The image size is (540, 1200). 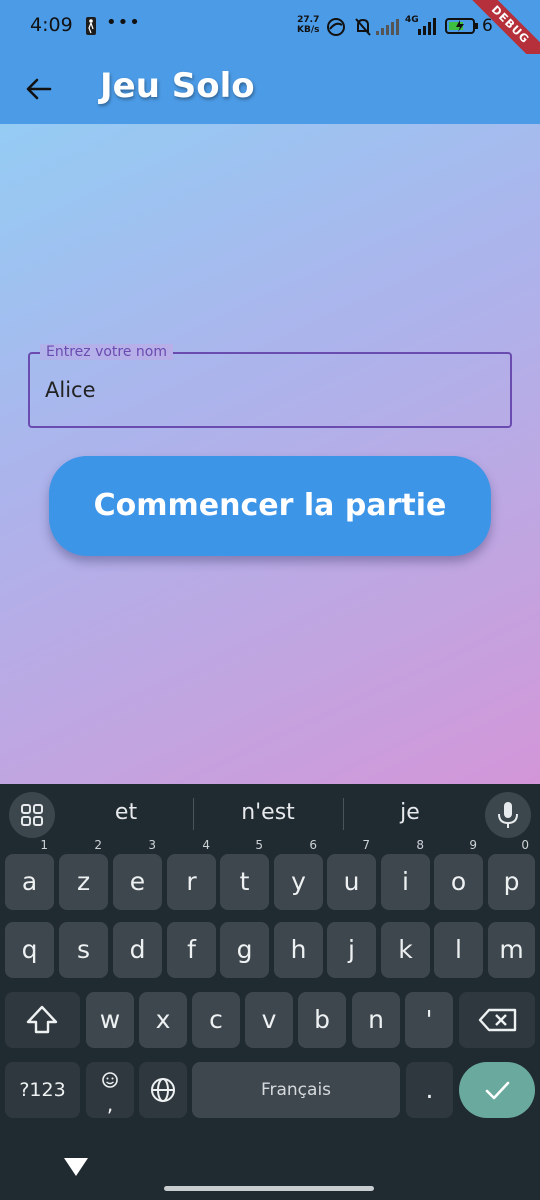 I want to click on microphone-icon, so click(x=508, y=815).